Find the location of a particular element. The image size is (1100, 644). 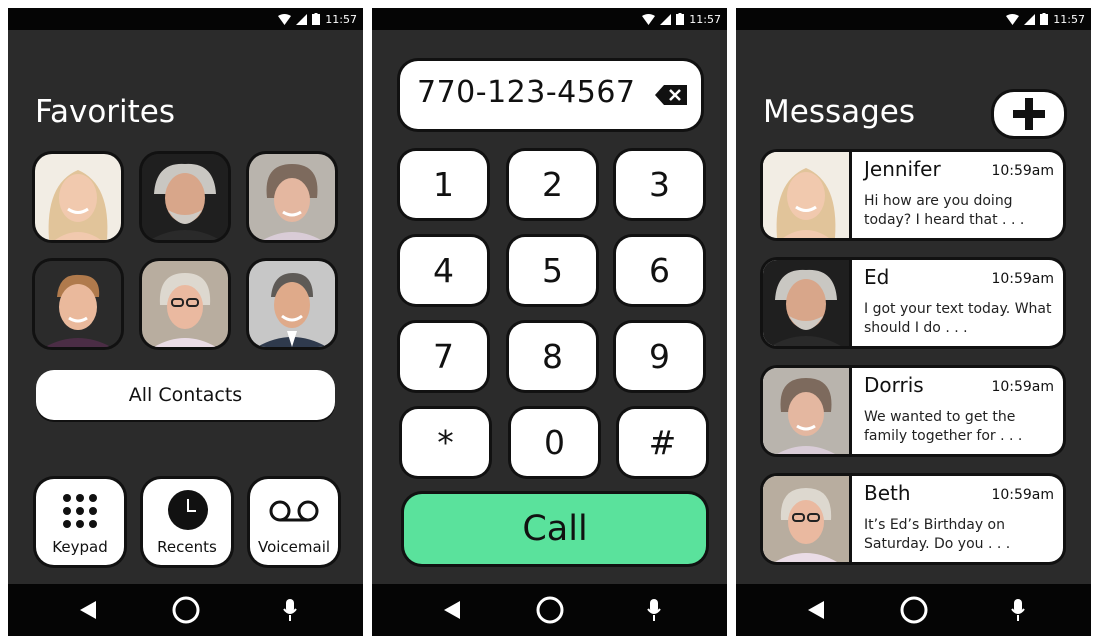

plus-icon is located at coordinates (1029, 114).